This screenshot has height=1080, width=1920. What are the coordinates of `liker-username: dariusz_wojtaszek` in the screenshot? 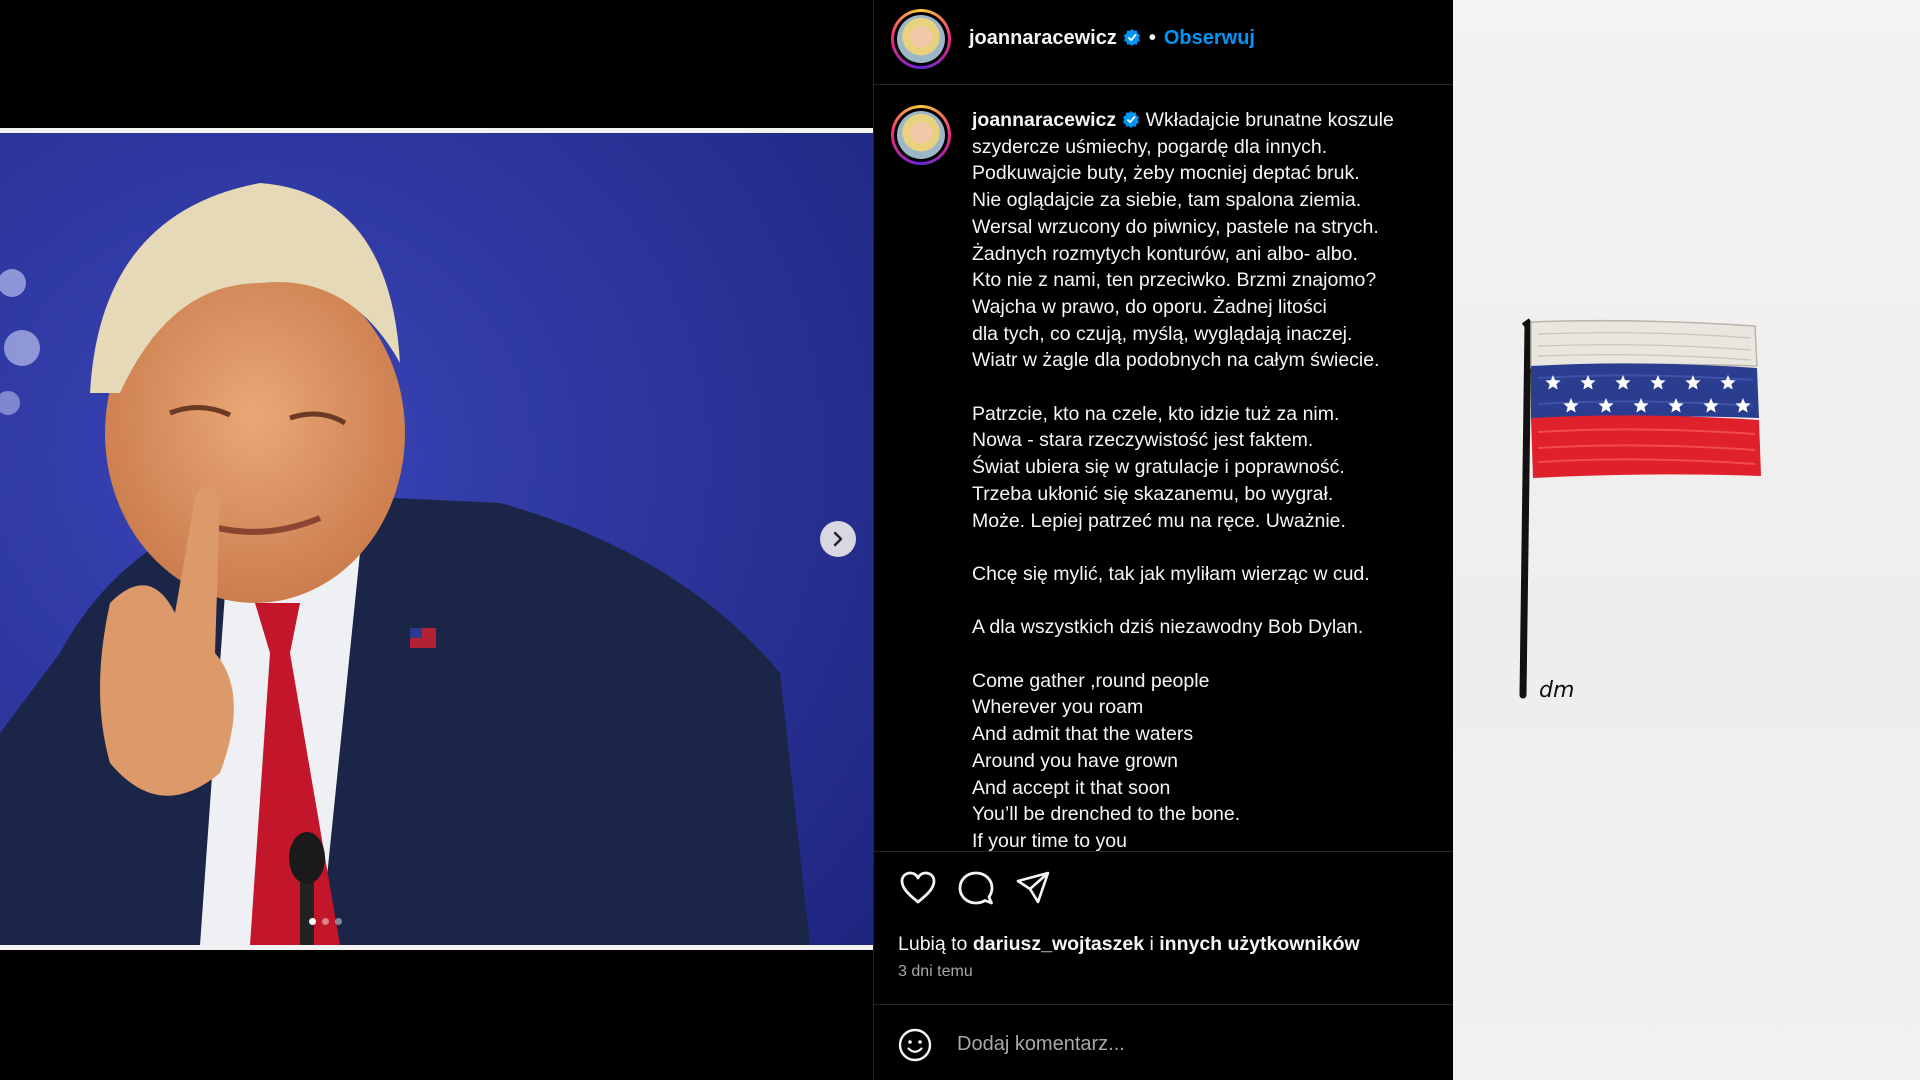 It's located at (1058, 944).